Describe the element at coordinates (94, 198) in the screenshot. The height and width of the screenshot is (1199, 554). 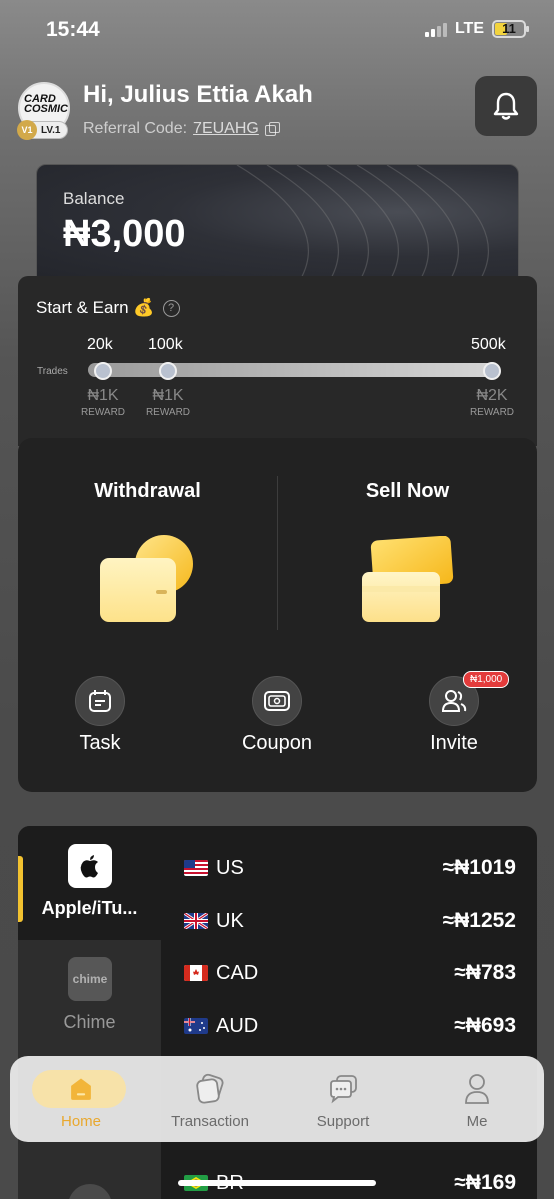
I see `balance-label: Balance` at that location.